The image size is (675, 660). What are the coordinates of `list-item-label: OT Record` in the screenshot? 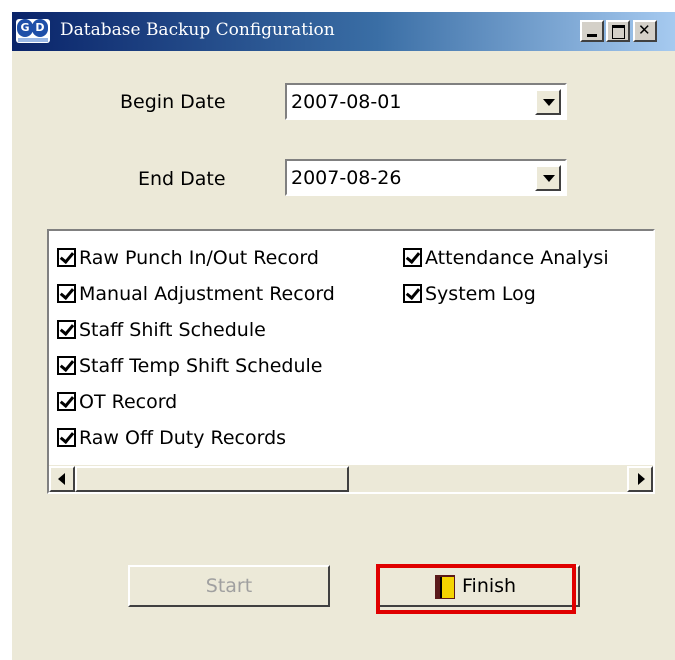 It's located at (128, 402).